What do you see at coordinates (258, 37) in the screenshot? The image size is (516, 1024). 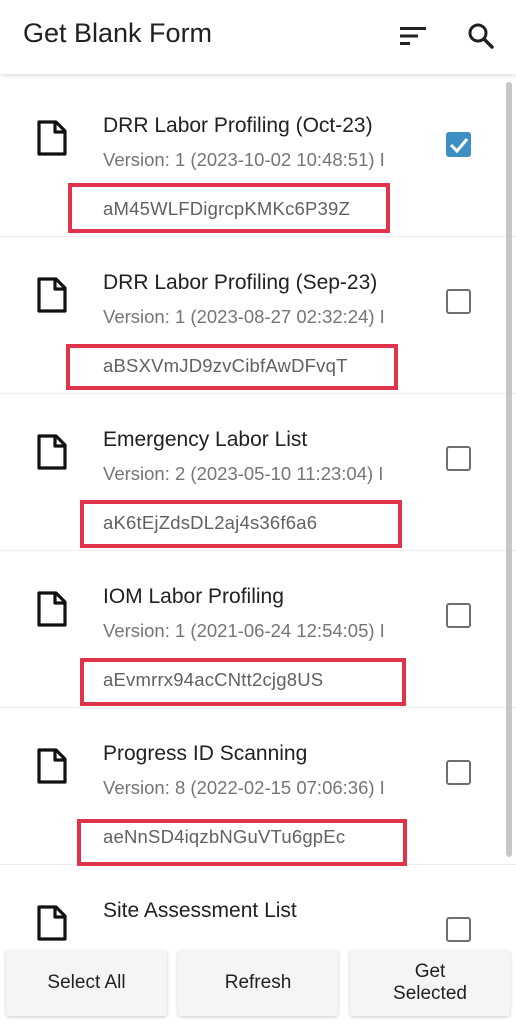 I see `app-bar: Get Blank Form` at bounding box center [258, 37].